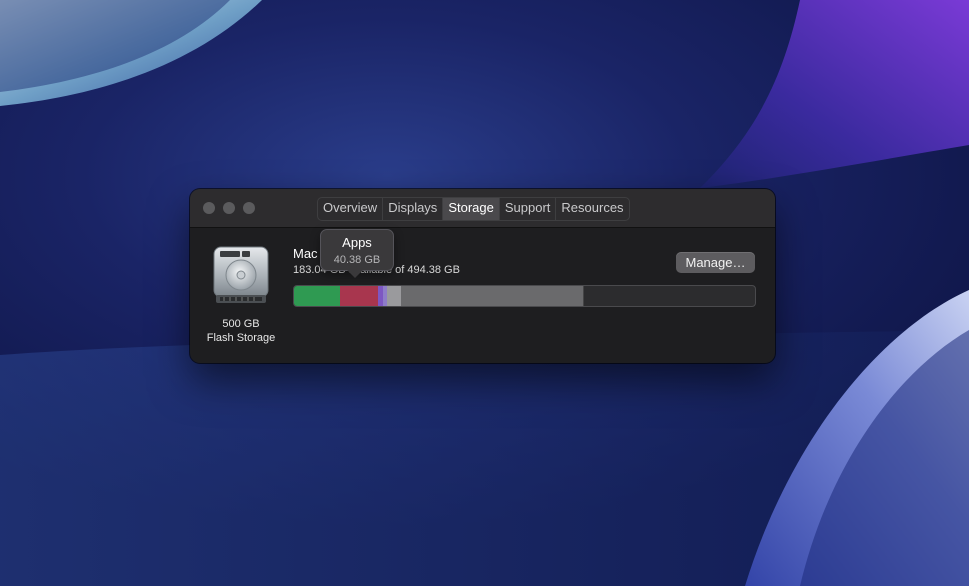 This screenshot has height=586, width=969. What do you see at coordinates (355, 274) in the screenshot?
I see `tooltip-arrow` at bounding box center [355, 274].